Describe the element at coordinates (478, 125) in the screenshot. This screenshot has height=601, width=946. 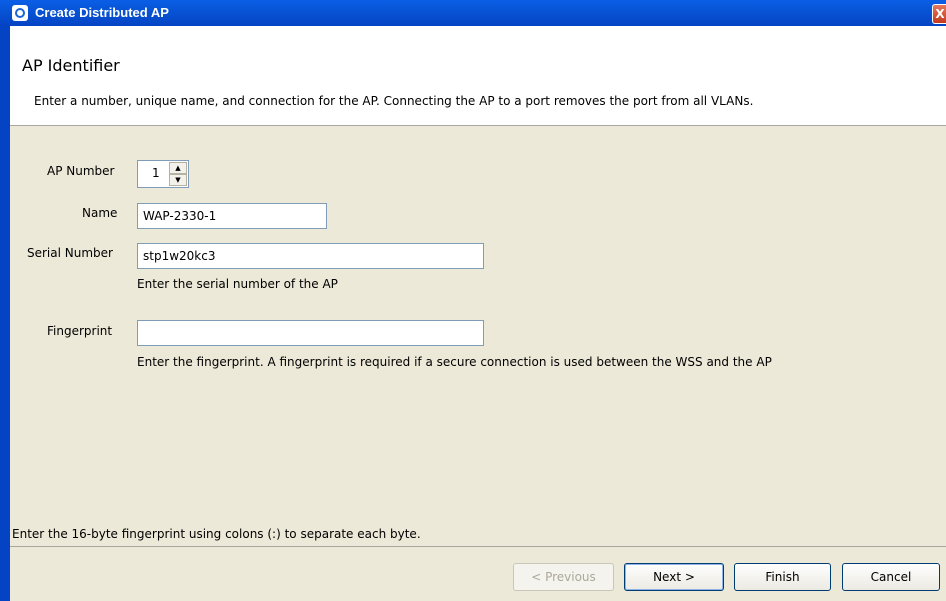
I see `header-divider` at that location.